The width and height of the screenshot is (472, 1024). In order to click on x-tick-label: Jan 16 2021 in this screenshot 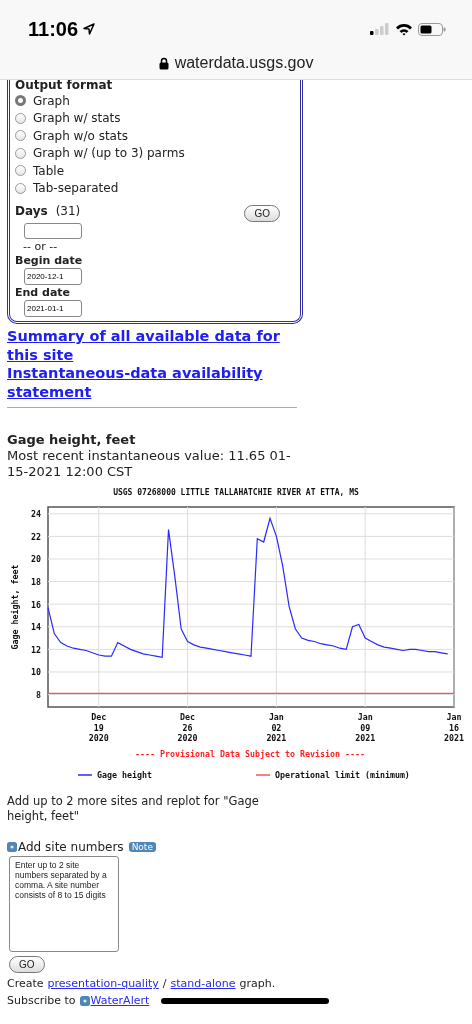, I will do `click(454, 727)`.